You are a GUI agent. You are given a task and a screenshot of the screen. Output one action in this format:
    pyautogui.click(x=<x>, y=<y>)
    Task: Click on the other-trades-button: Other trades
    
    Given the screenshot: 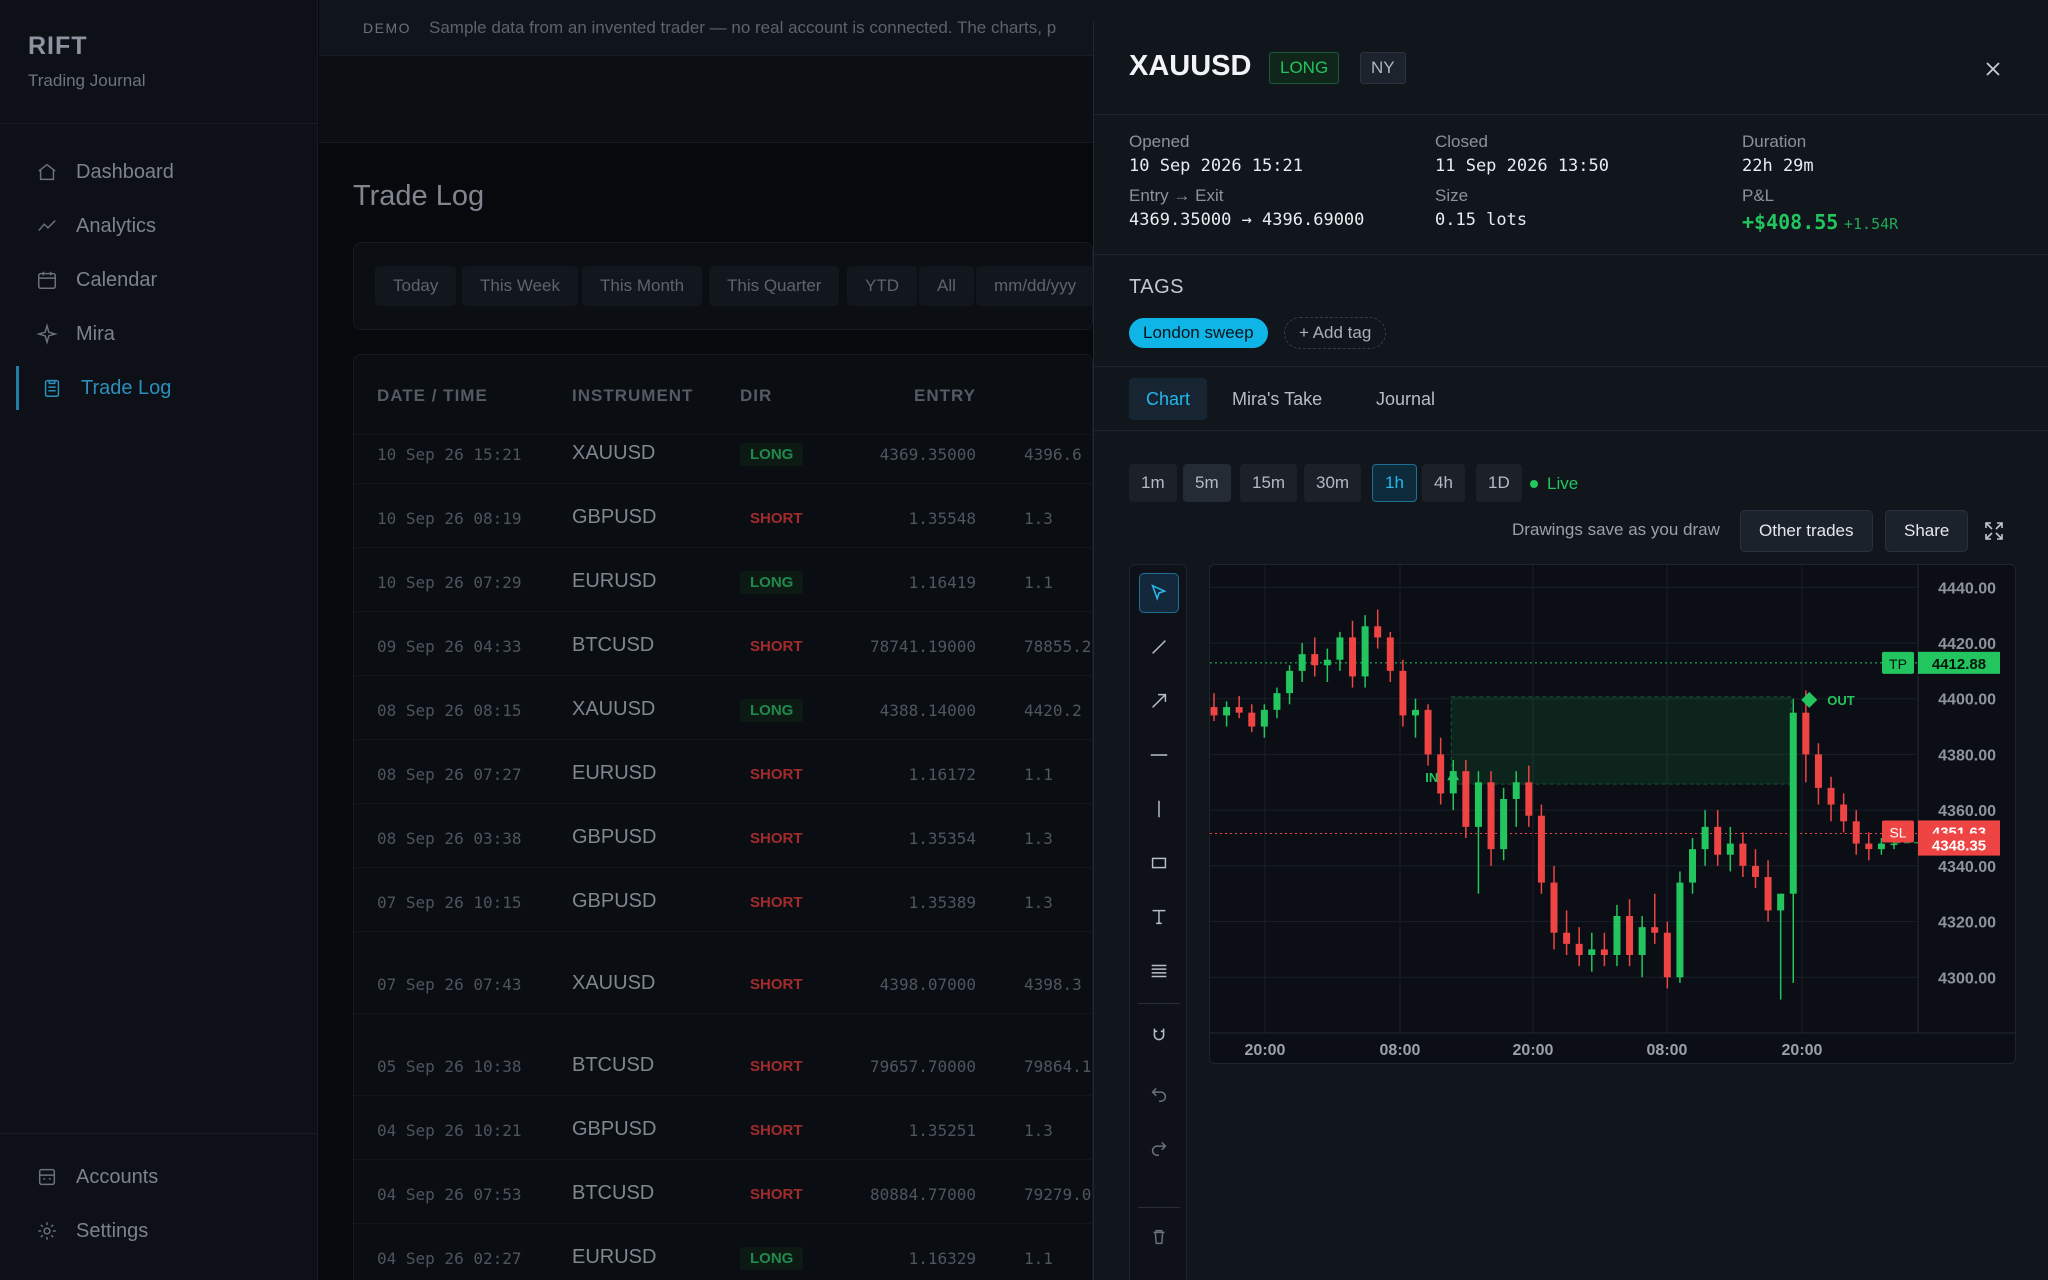 What is the action you would take?
    pyautogui.click(x=1806, y=531)
    